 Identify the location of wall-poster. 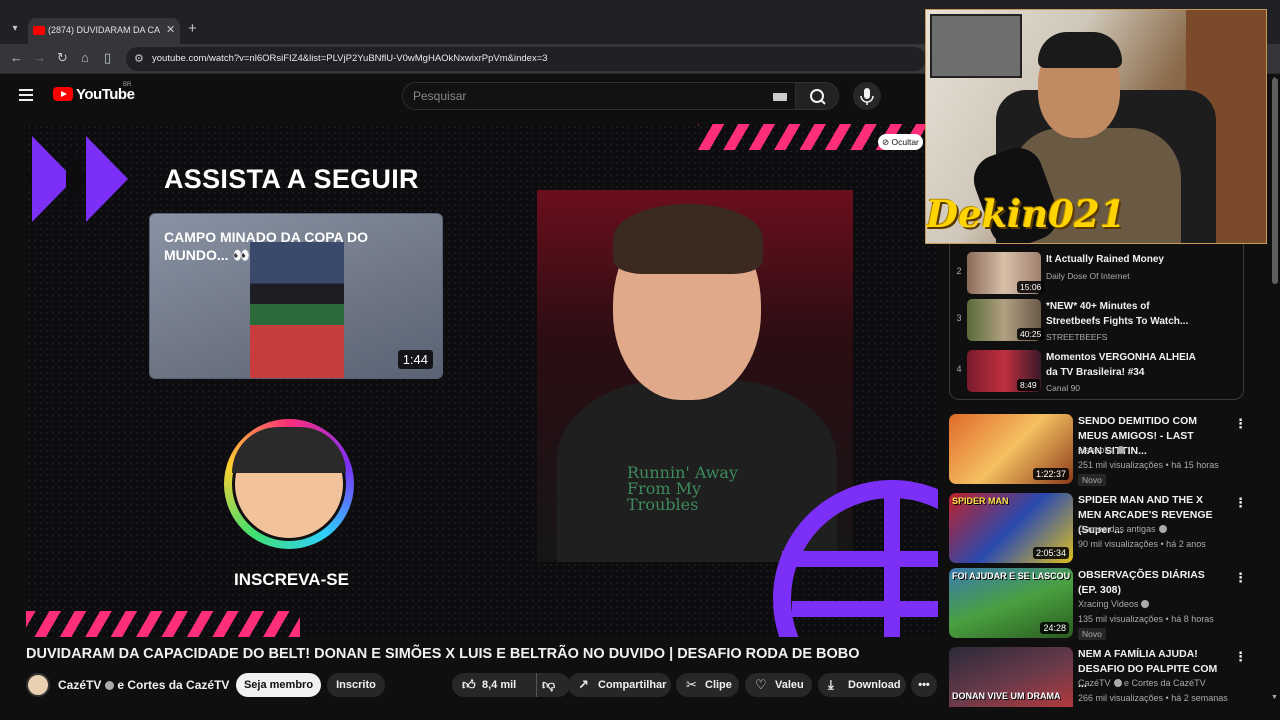
(976, 46).